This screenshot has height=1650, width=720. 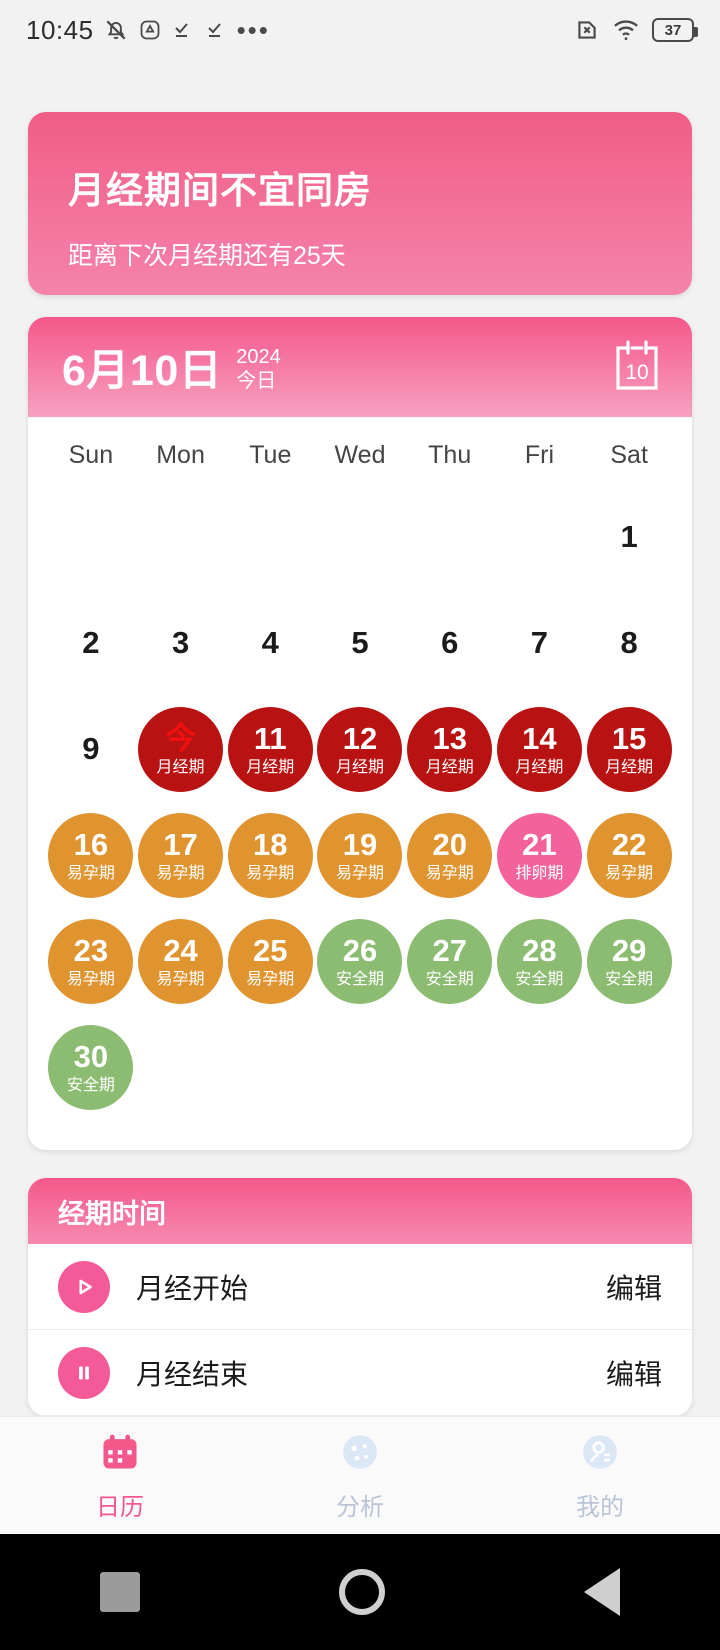 What do you see at coordinates (629, 844) in the screenshot?
I see `calendar-day-number: 22` at bounding box center [629, 844].